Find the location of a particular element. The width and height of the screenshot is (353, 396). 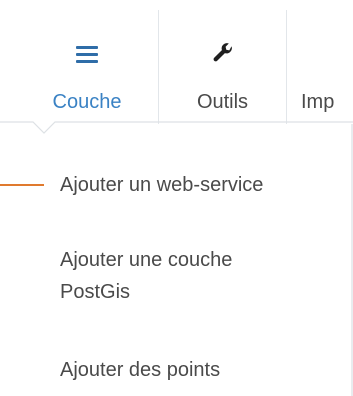

tab-outils: Outils is located at coordinates (222, 67).